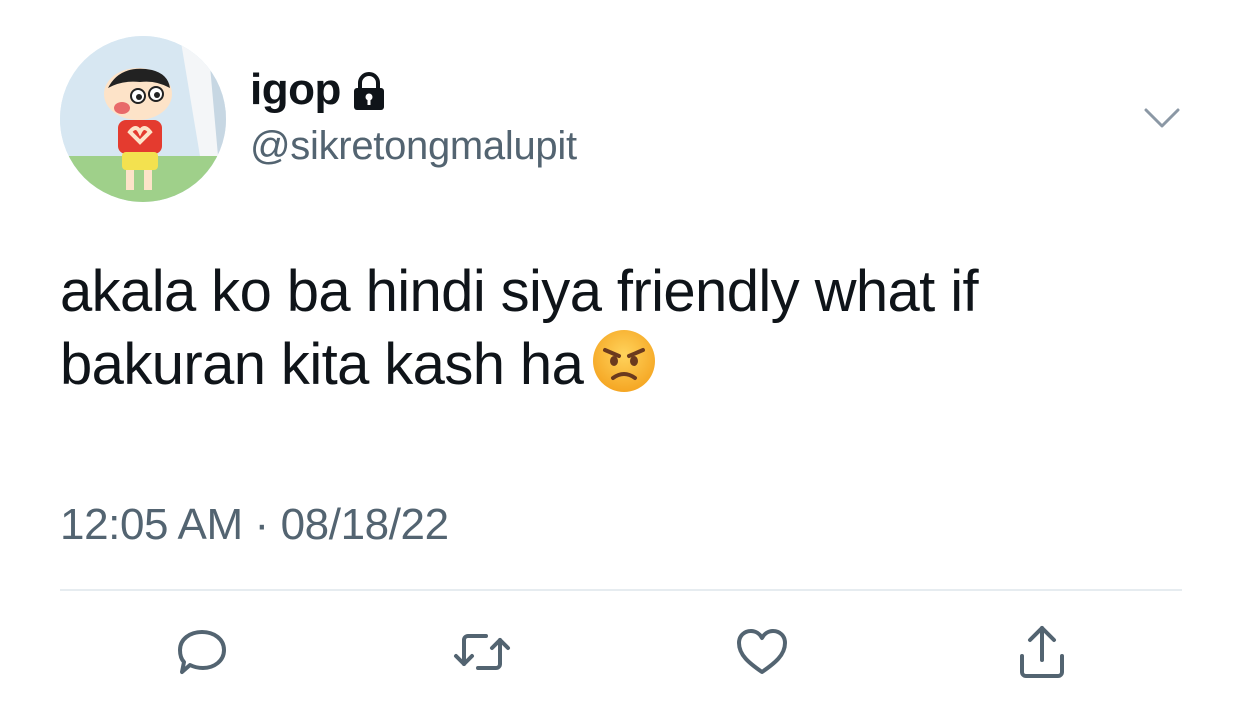 This screenshot has width=1242, height=723. I want to click on cartoon-avatar-icon, so click(143, 119).